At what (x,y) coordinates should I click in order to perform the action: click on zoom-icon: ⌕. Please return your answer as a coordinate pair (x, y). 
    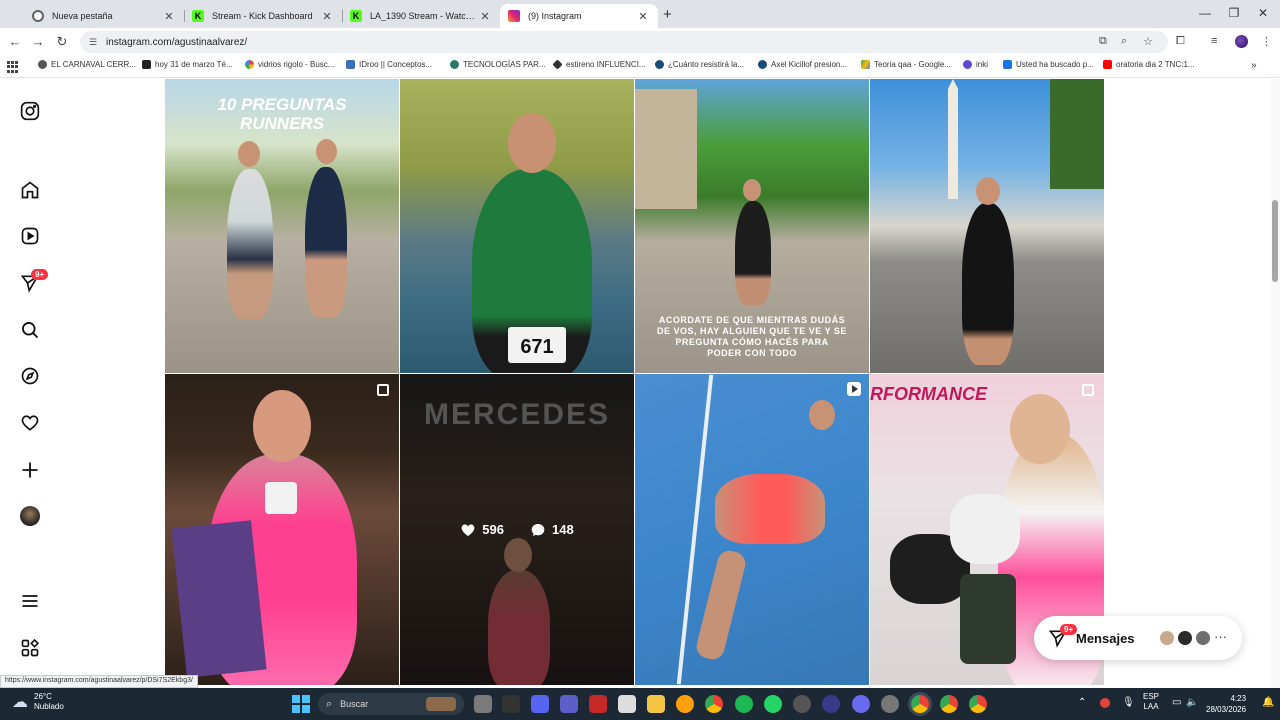
    Looking at the image, I should click on (1124, 41).